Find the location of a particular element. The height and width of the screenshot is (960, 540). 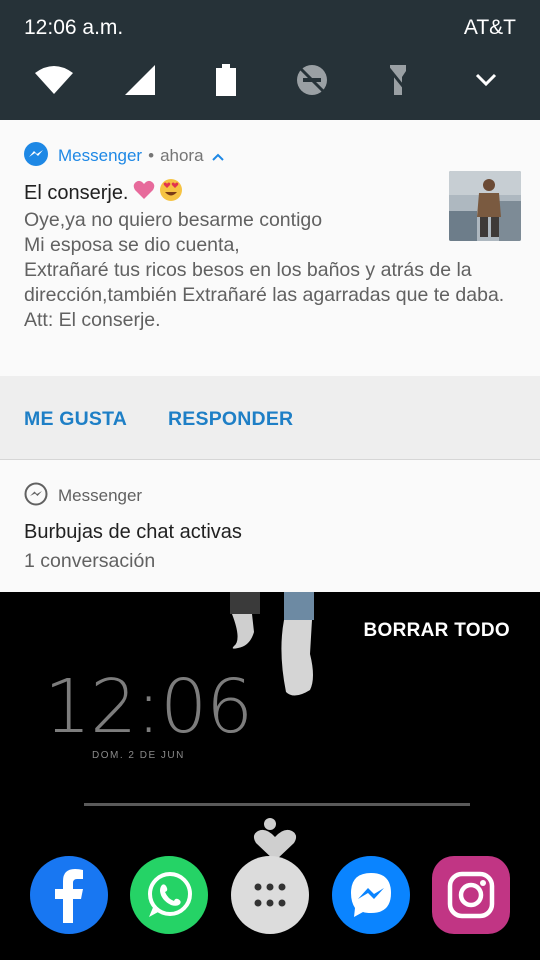

app-dock is located at coordinates (270, 897).